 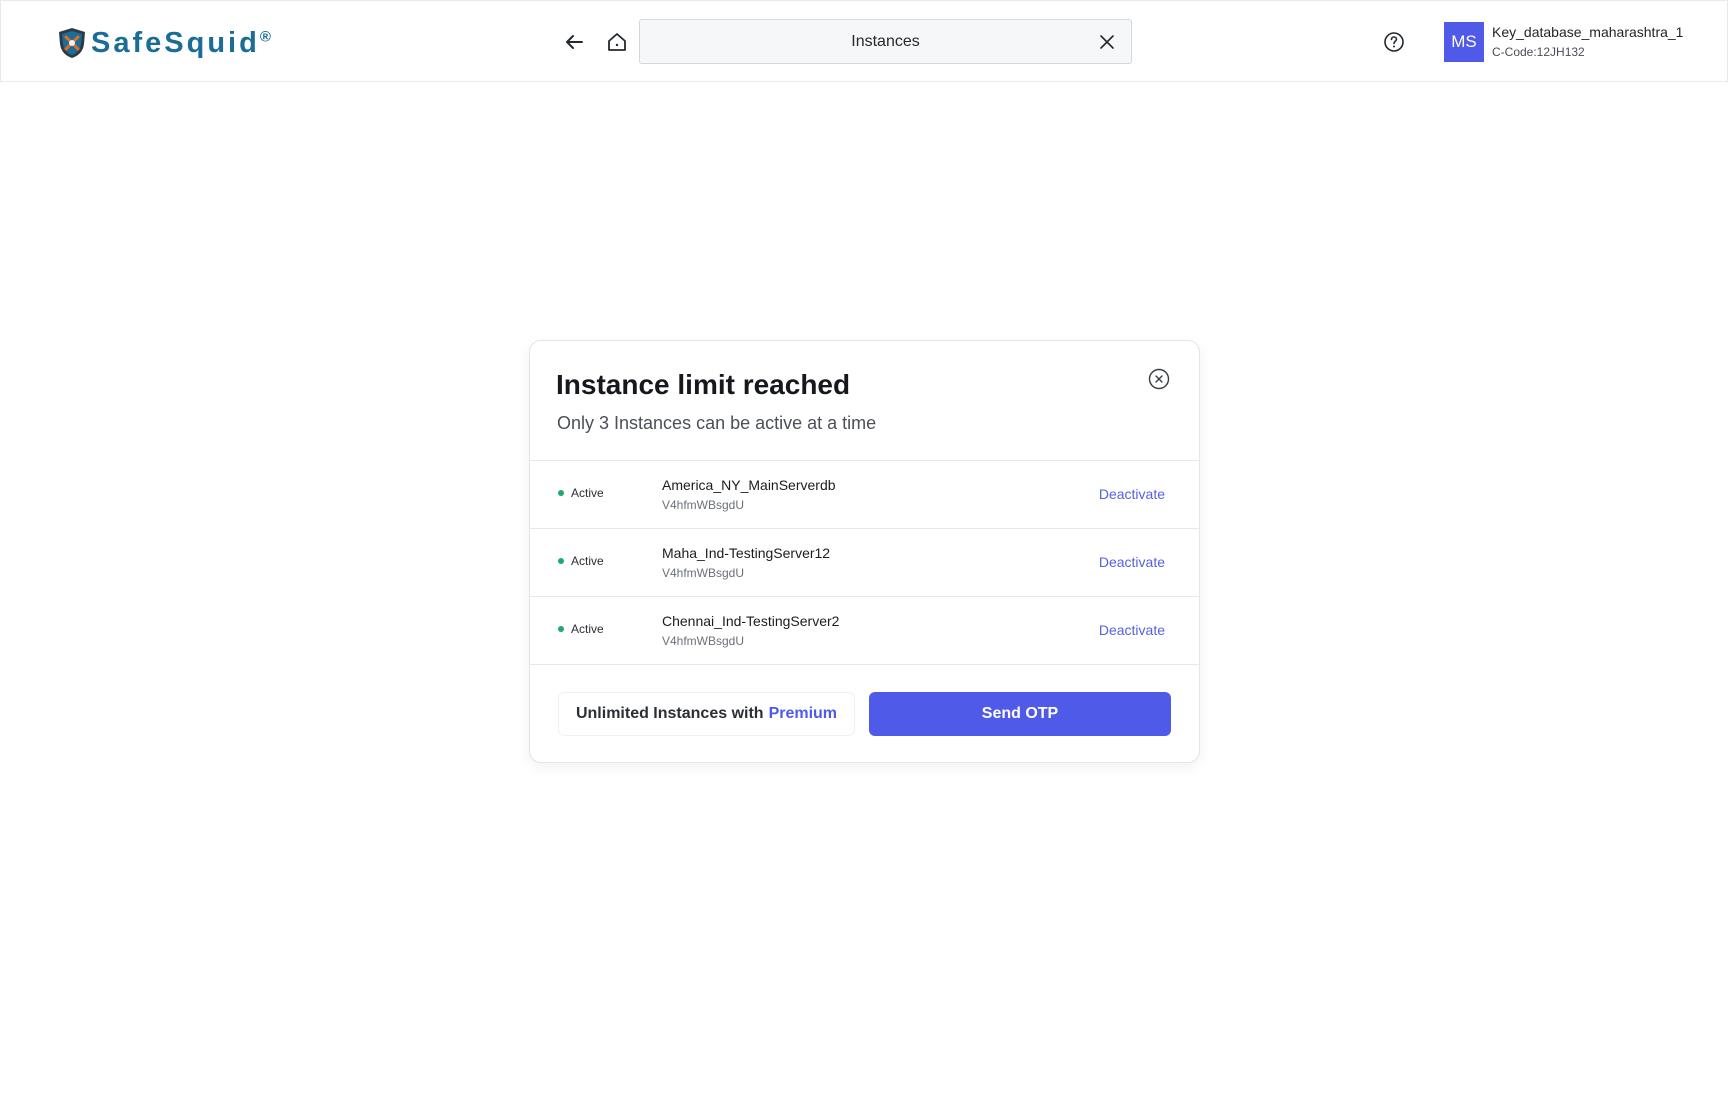 I want to click on search-value: Instances, so click(x=885, y=41).